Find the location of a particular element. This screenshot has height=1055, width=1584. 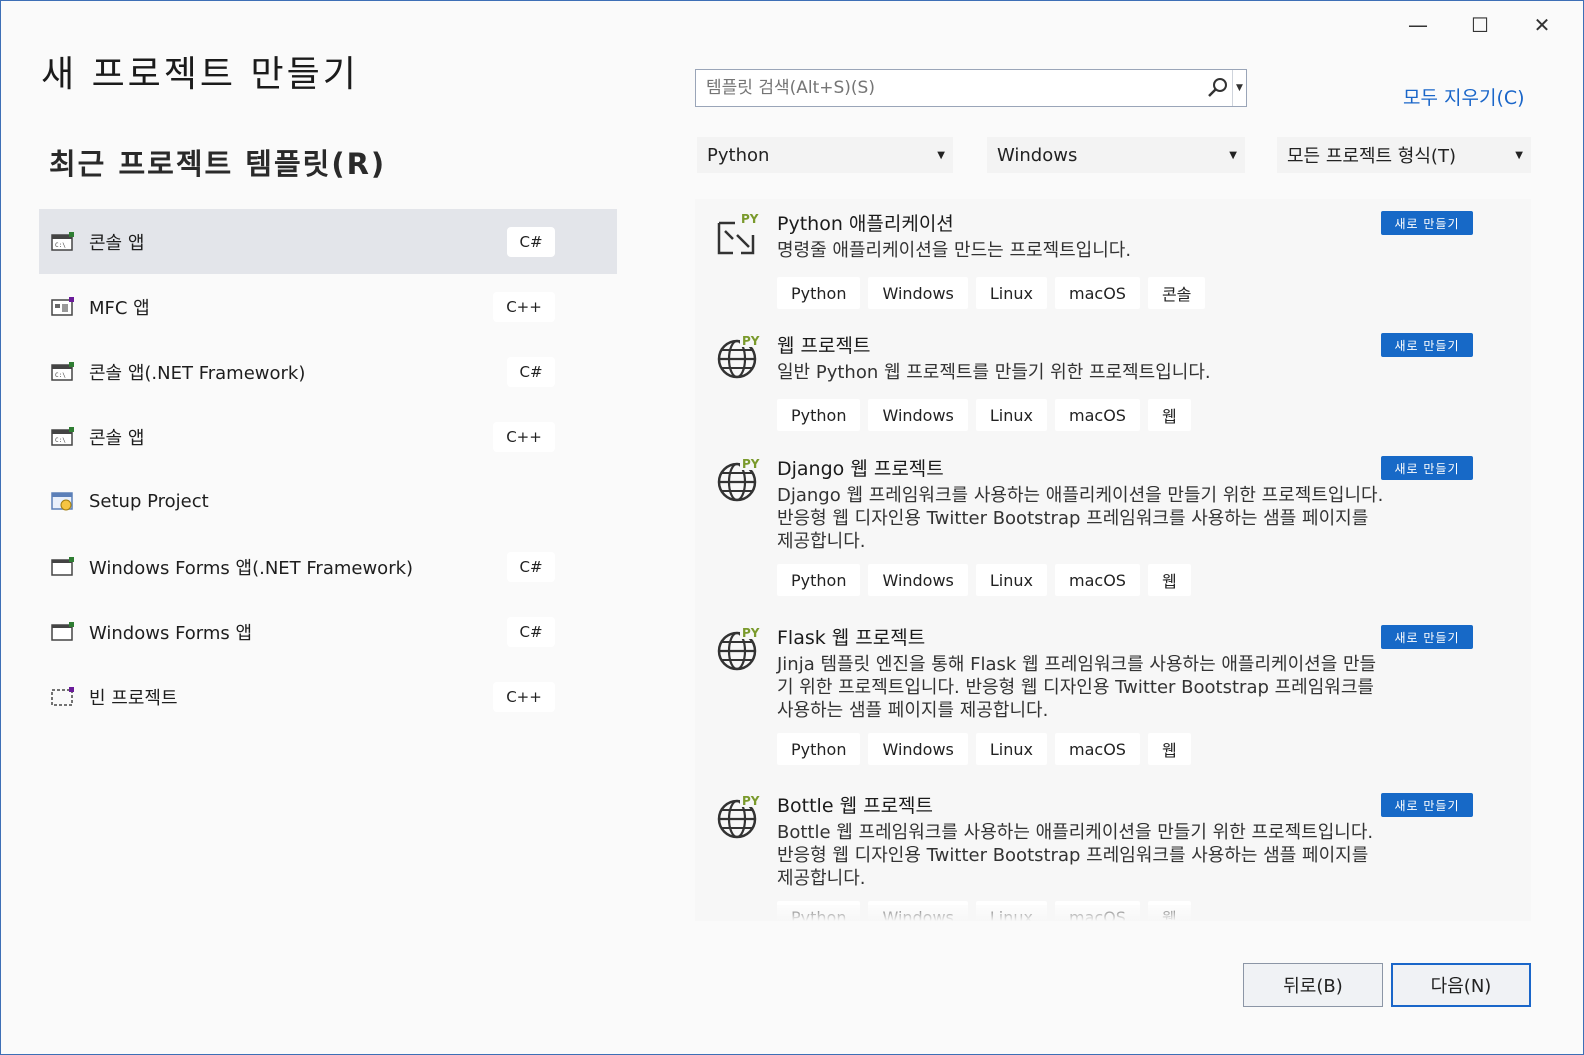

recent-template-item: MFC 앱 C++ is located at coordinates (328, 306).